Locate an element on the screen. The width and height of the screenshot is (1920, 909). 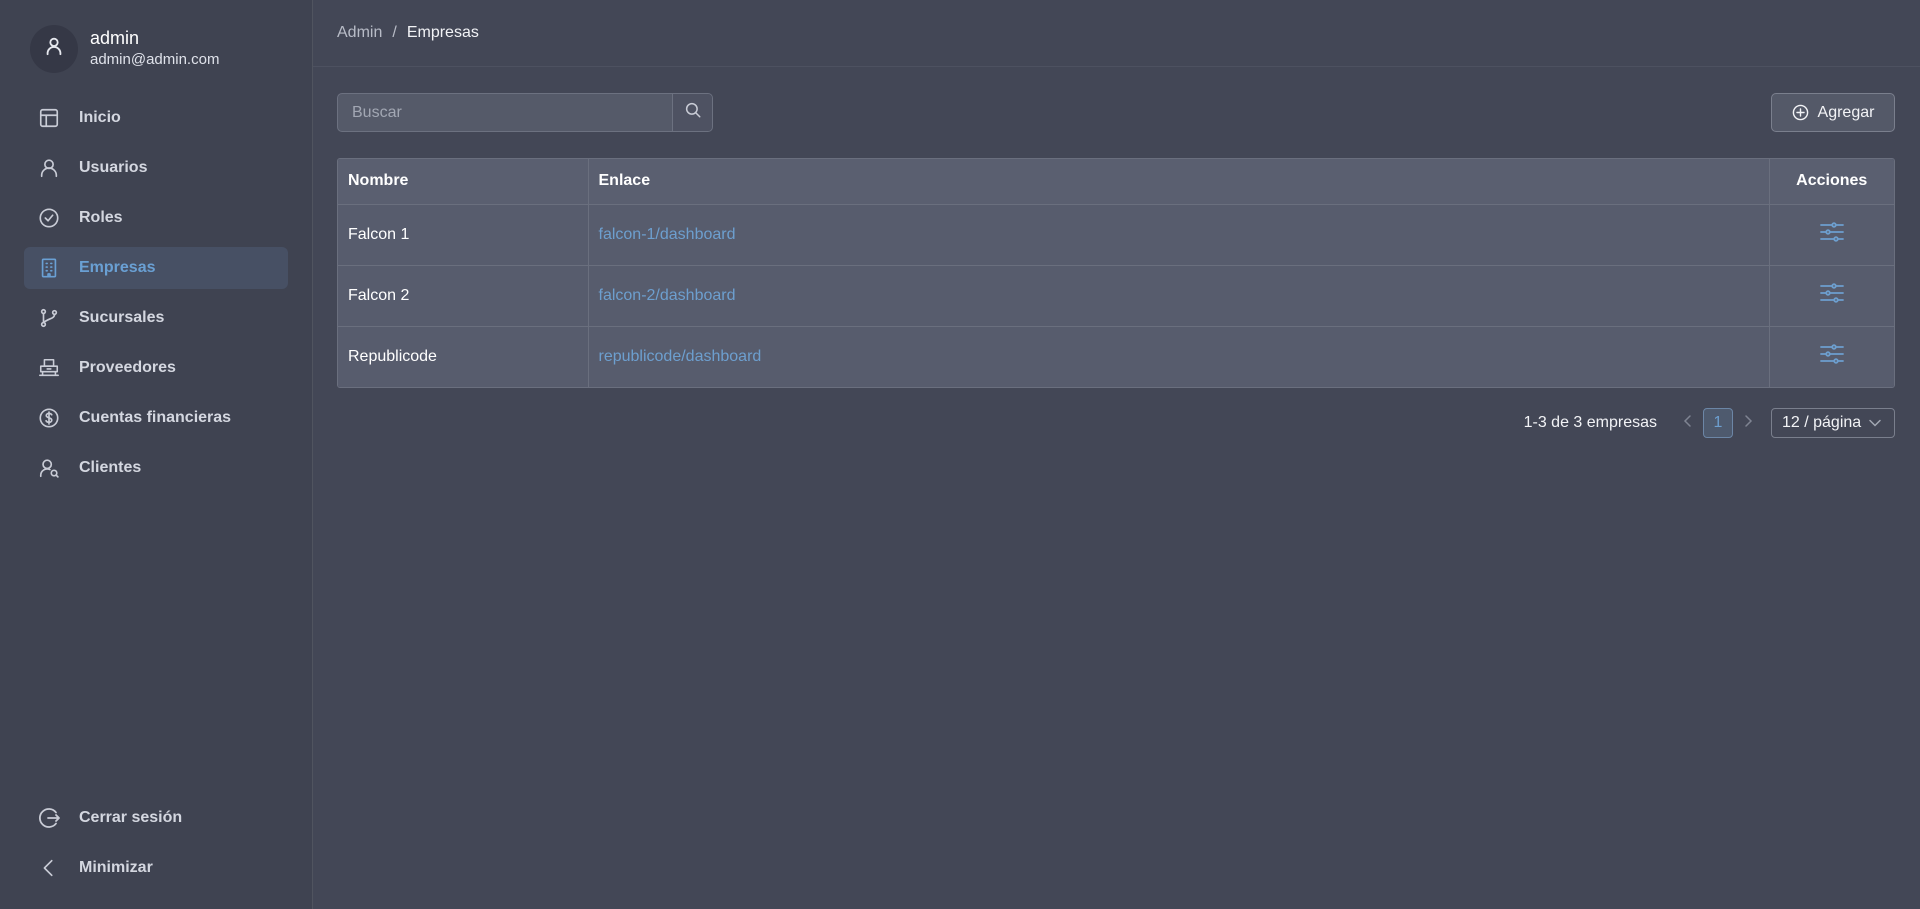
plus-circle-icon is located at coordinates (1800, 112).